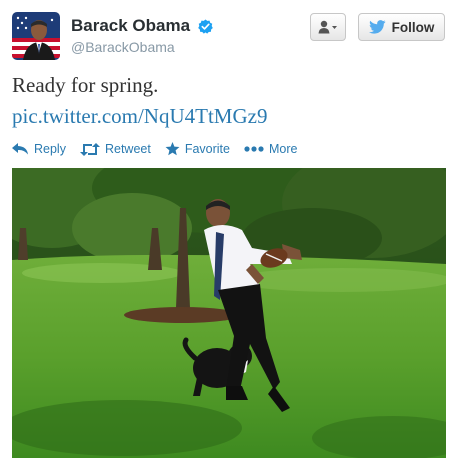  Describe the element at coordinates (127, 149) in the screenshot. I see `retweet-label: Retweet` at that location.